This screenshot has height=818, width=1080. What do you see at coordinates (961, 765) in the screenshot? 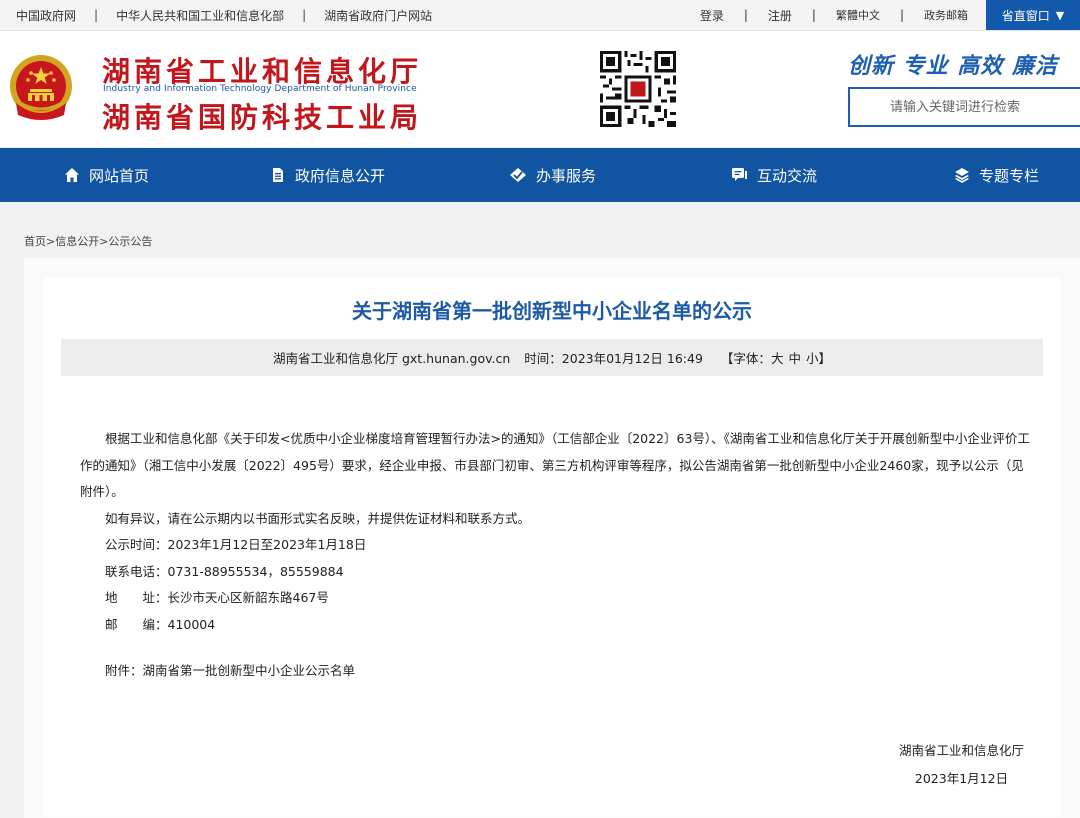
I see `signature-block: 湖南省工业和信息化厅 2023年1月12日` at bounding box center [961, 765].